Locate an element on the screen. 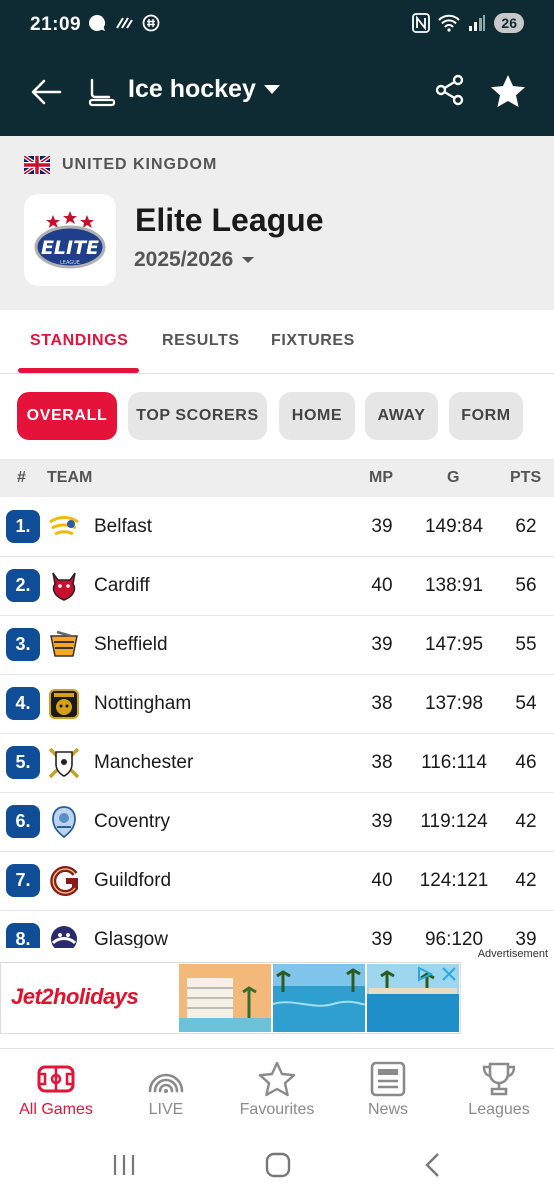 This screenshot has height=1200, width=554. table-row: 4. Nottingham 38 137:98 54 is located at coordinates (277, 704).